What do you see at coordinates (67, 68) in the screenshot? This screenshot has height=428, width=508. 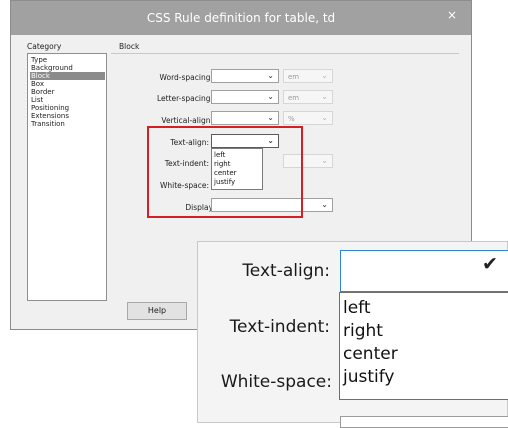 I see `category-item-background: Background` at bounding box center [67, 68].